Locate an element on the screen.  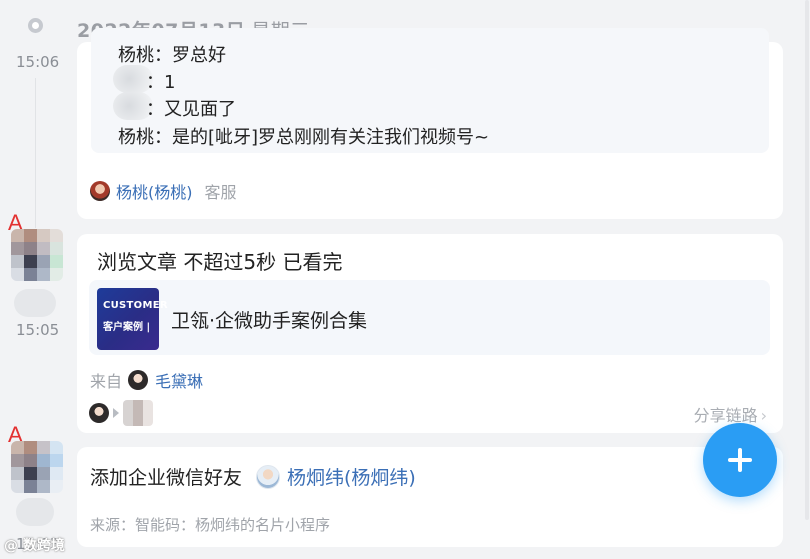
agent-name-link: 杨桃(杨桃) is located at coordinates (154, 191).